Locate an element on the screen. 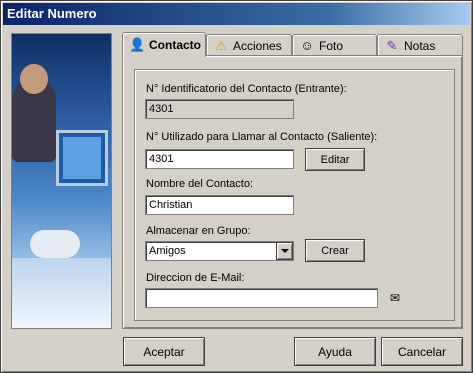  accept-button: Aceptar is located at coordinates (164, 351).